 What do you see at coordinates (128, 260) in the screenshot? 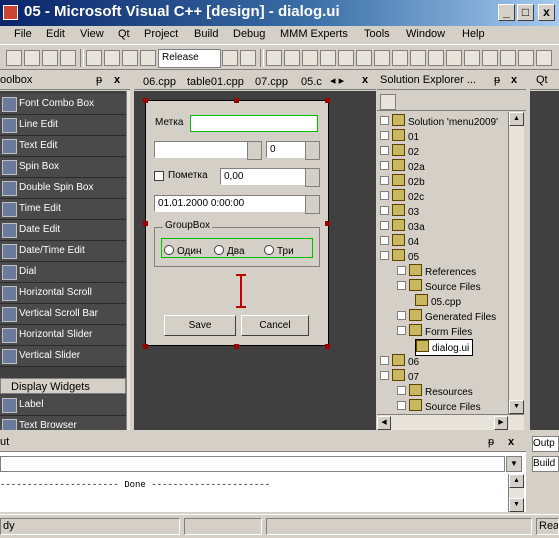
I see `toolbox-scrollbar` at bounding box center [128, 260].